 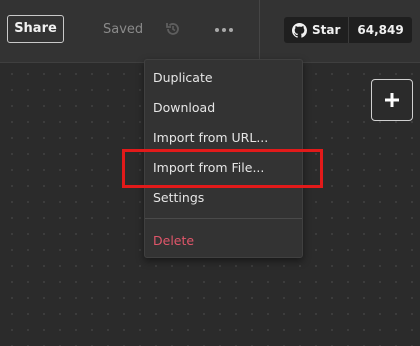 What do you see at coordinates (223, 78) in the screenshot?
I see `menu-item-duplicate: Duplicate` at bounding box center [223, 78].